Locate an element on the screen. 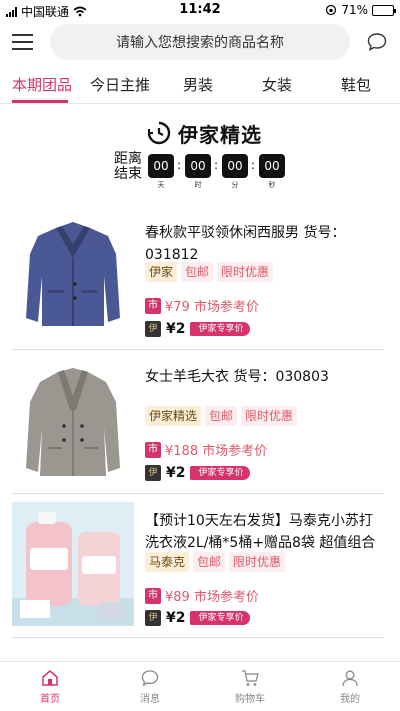 The image size is (400, 711). nav-profile: 我的 is located at coordinates (350, 686).